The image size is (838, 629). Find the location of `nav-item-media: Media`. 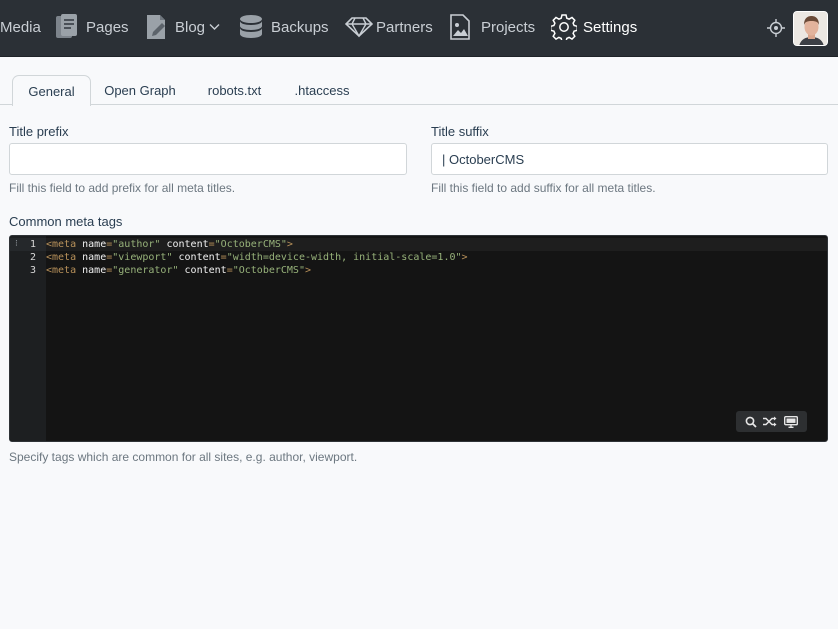

nav-item-media: Media is located at coordinates (20, 27).